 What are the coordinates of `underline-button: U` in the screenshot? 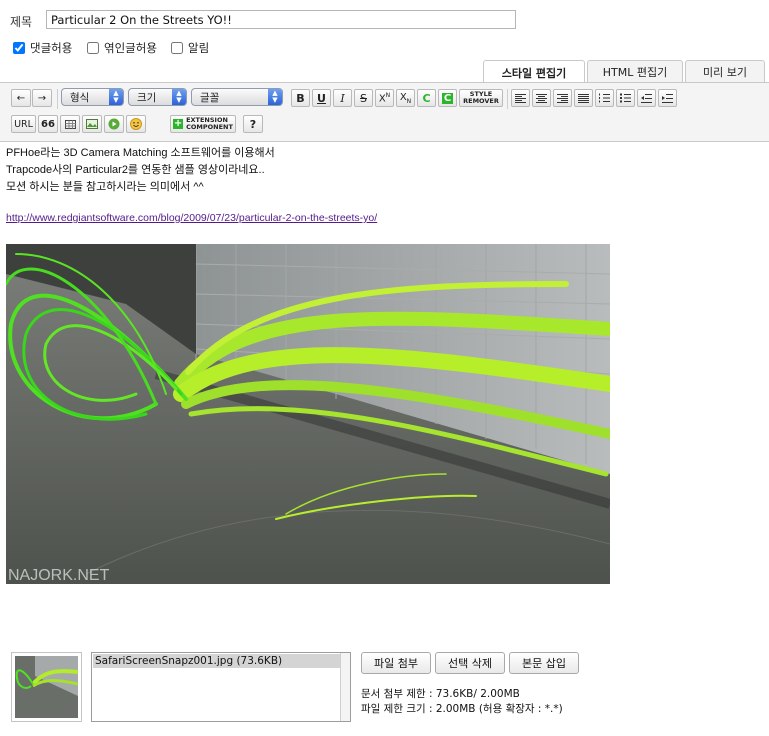 It's located at (321, 98).